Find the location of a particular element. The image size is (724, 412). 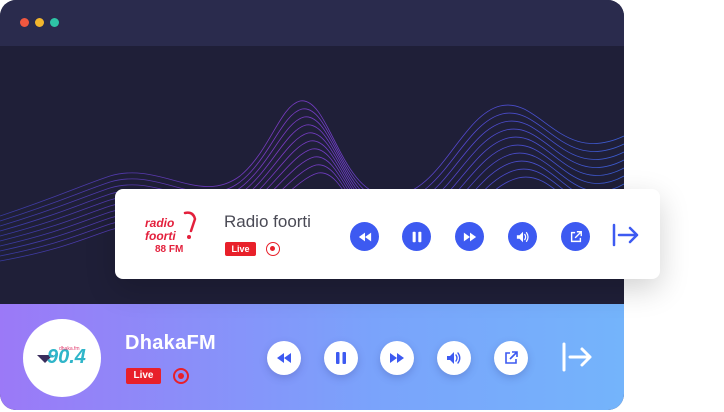

svg-text: radio is located at coordinates (159, 223).